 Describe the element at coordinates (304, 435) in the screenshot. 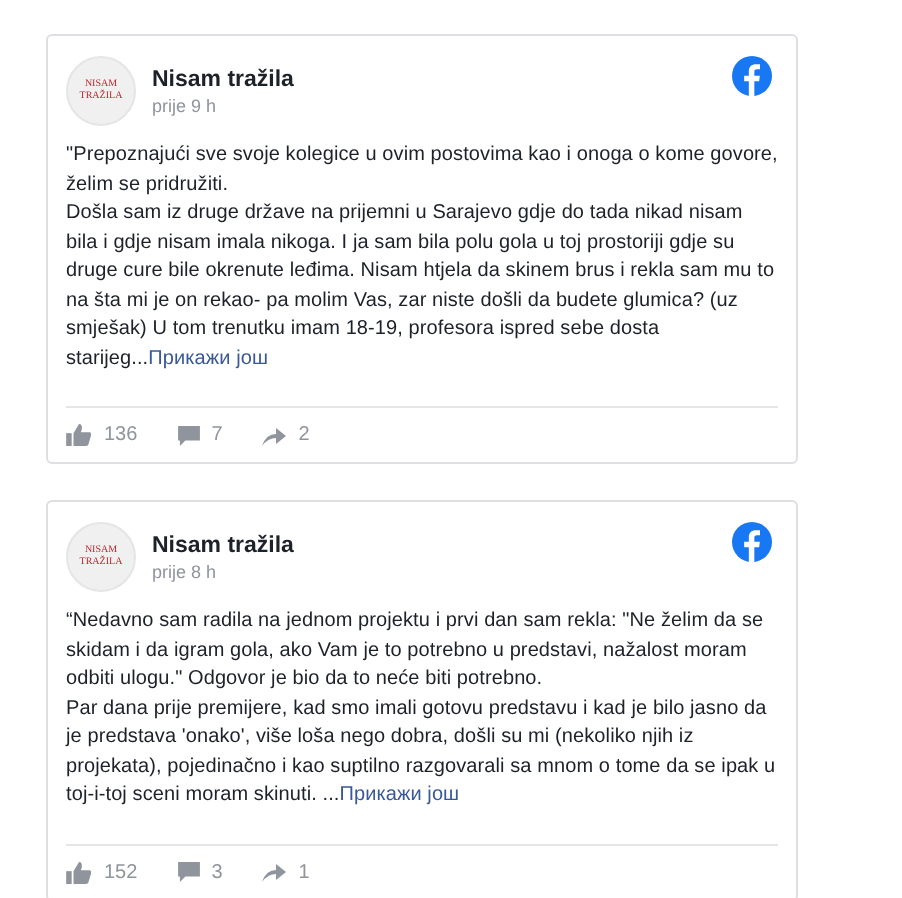

I see `share-count: 2` at that location.